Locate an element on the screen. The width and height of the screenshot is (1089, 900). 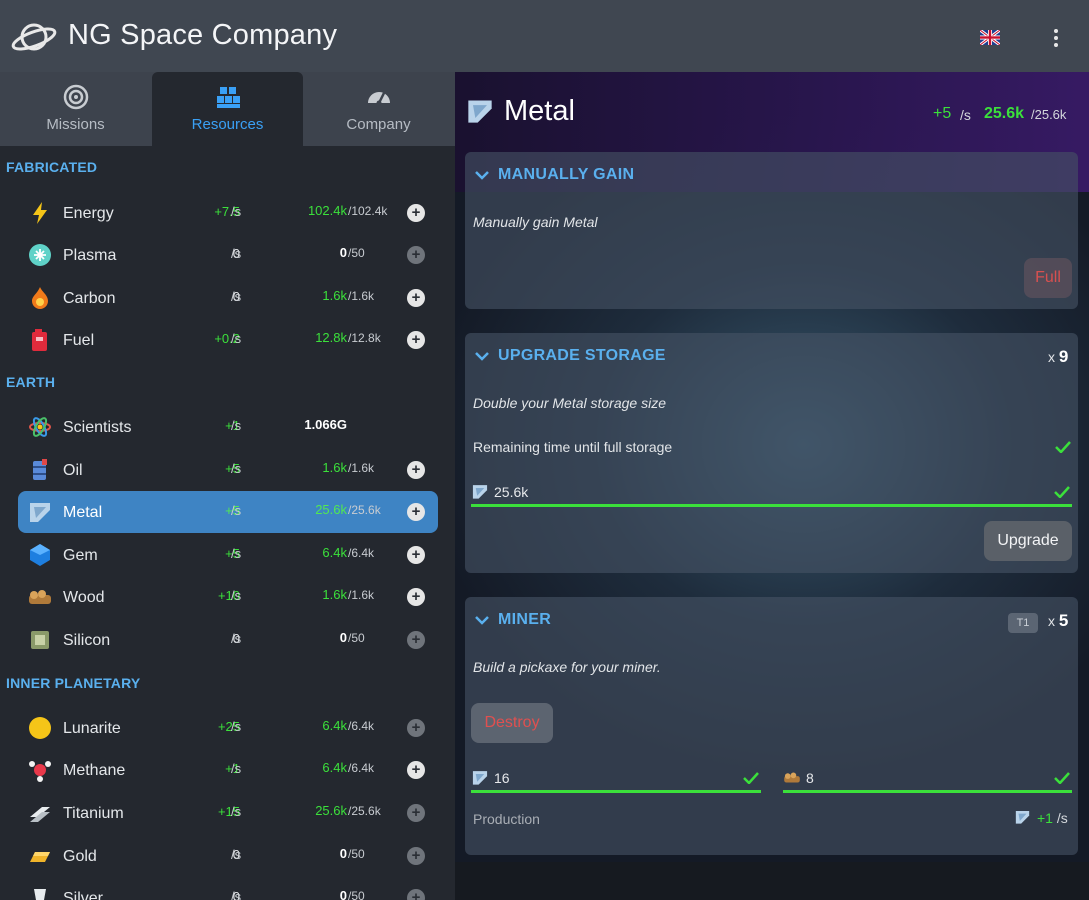
resource-capacity: /1.6k is located at coordinates (361, 296).